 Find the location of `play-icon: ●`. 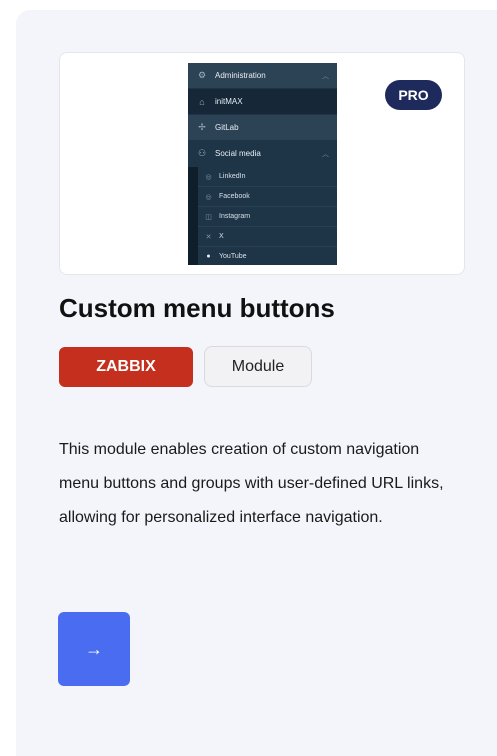

play-icon: ● is located at coordinates (208, 256).